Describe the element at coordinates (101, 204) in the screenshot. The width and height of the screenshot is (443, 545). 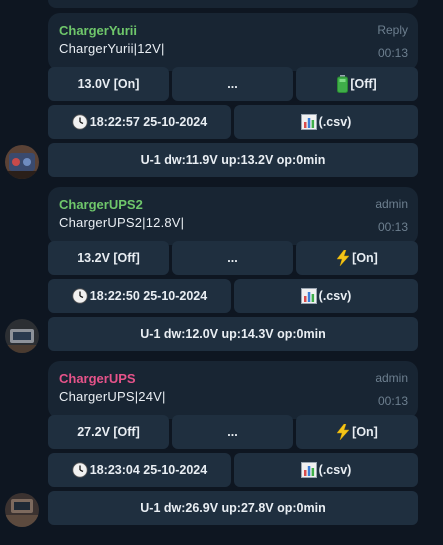
I see `sender-name: ChargerUPS2` at that location.